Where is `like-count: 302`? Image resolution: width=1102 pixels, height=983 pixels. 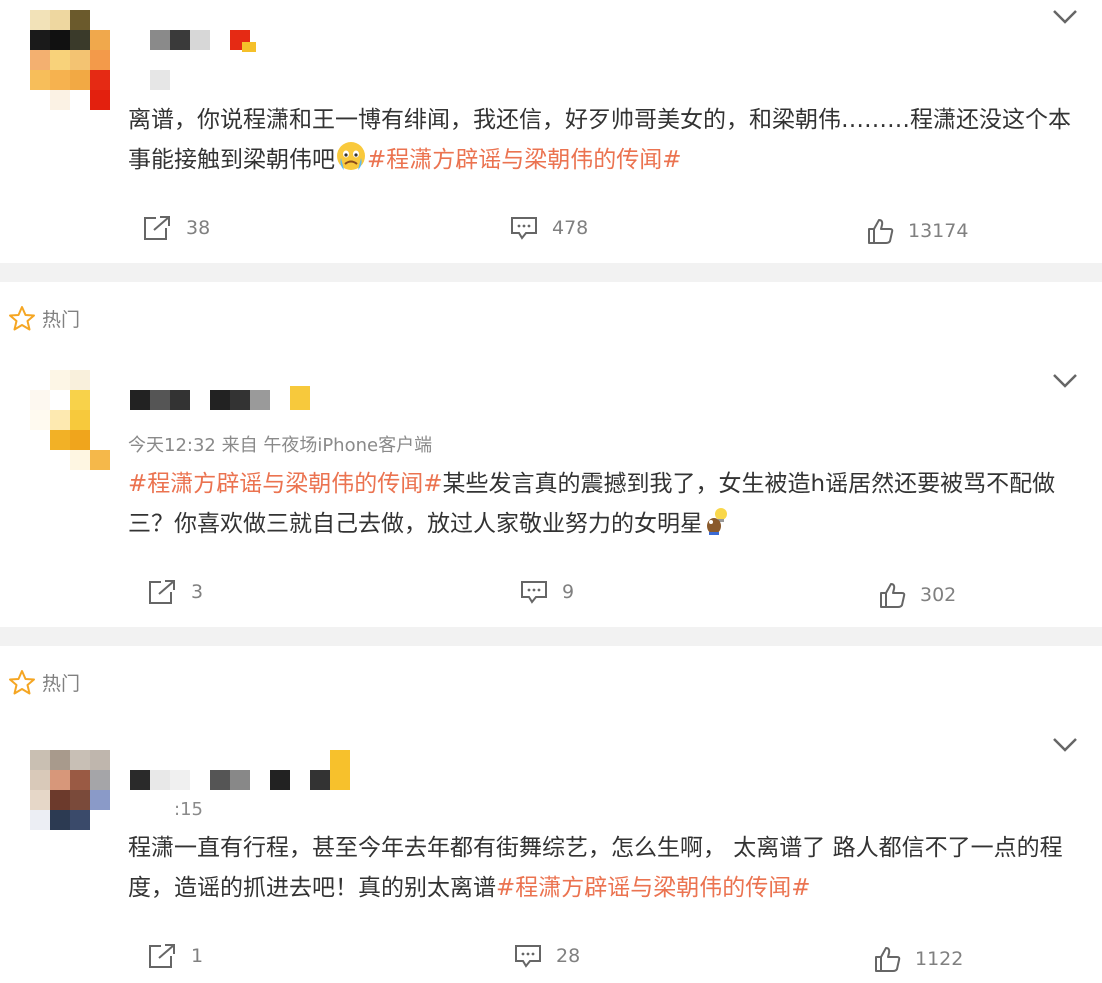
like-count: 302 is located at coordinates (938, 595).